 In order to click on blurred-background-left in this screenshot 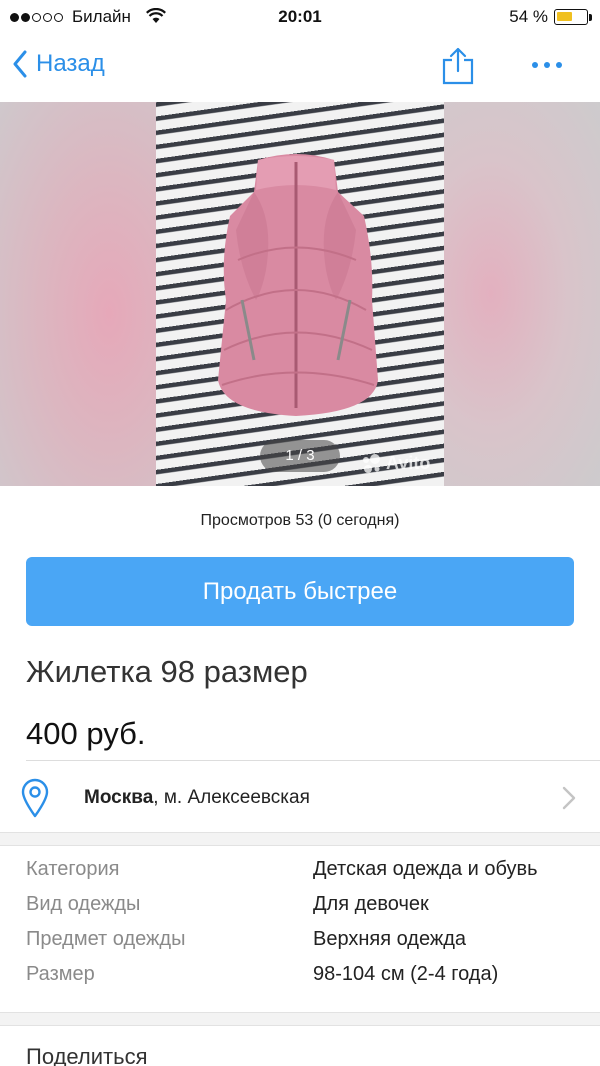, I will do `click(78, 294)`.